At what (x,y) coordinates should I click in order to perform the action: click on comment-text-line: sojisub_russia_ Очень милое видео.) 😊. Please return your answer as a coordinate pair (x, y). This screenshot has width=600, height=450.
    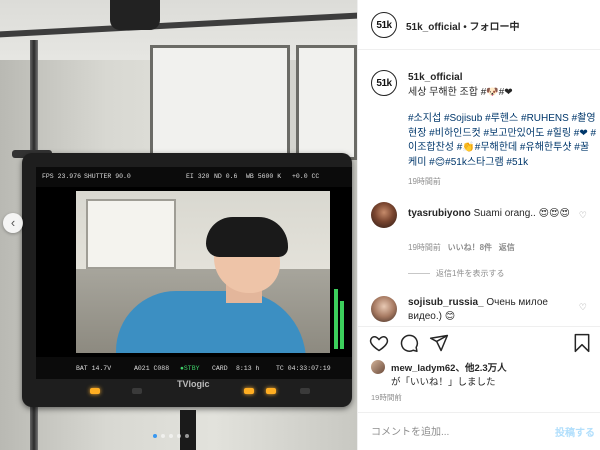
    Looking at the image, I should click on (495, 310).